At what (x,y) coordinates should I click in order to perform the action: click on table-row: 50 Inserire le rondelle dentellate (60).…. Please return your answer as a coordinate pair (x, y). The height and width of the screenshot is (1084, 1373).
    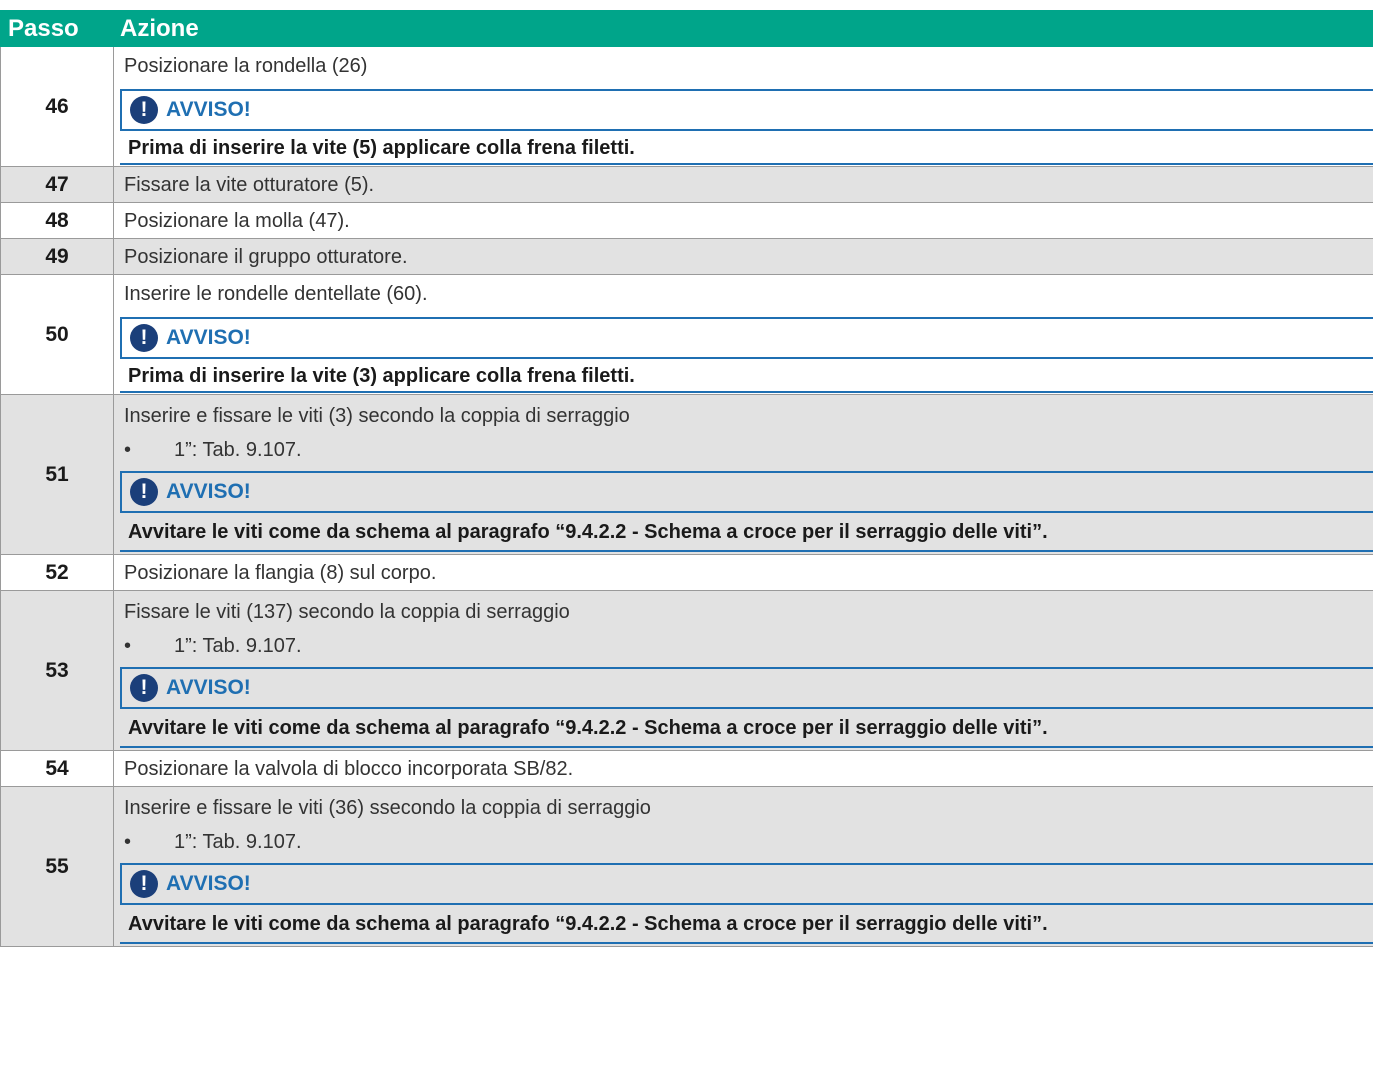
    Looking at the image, I should click on (686, 335).